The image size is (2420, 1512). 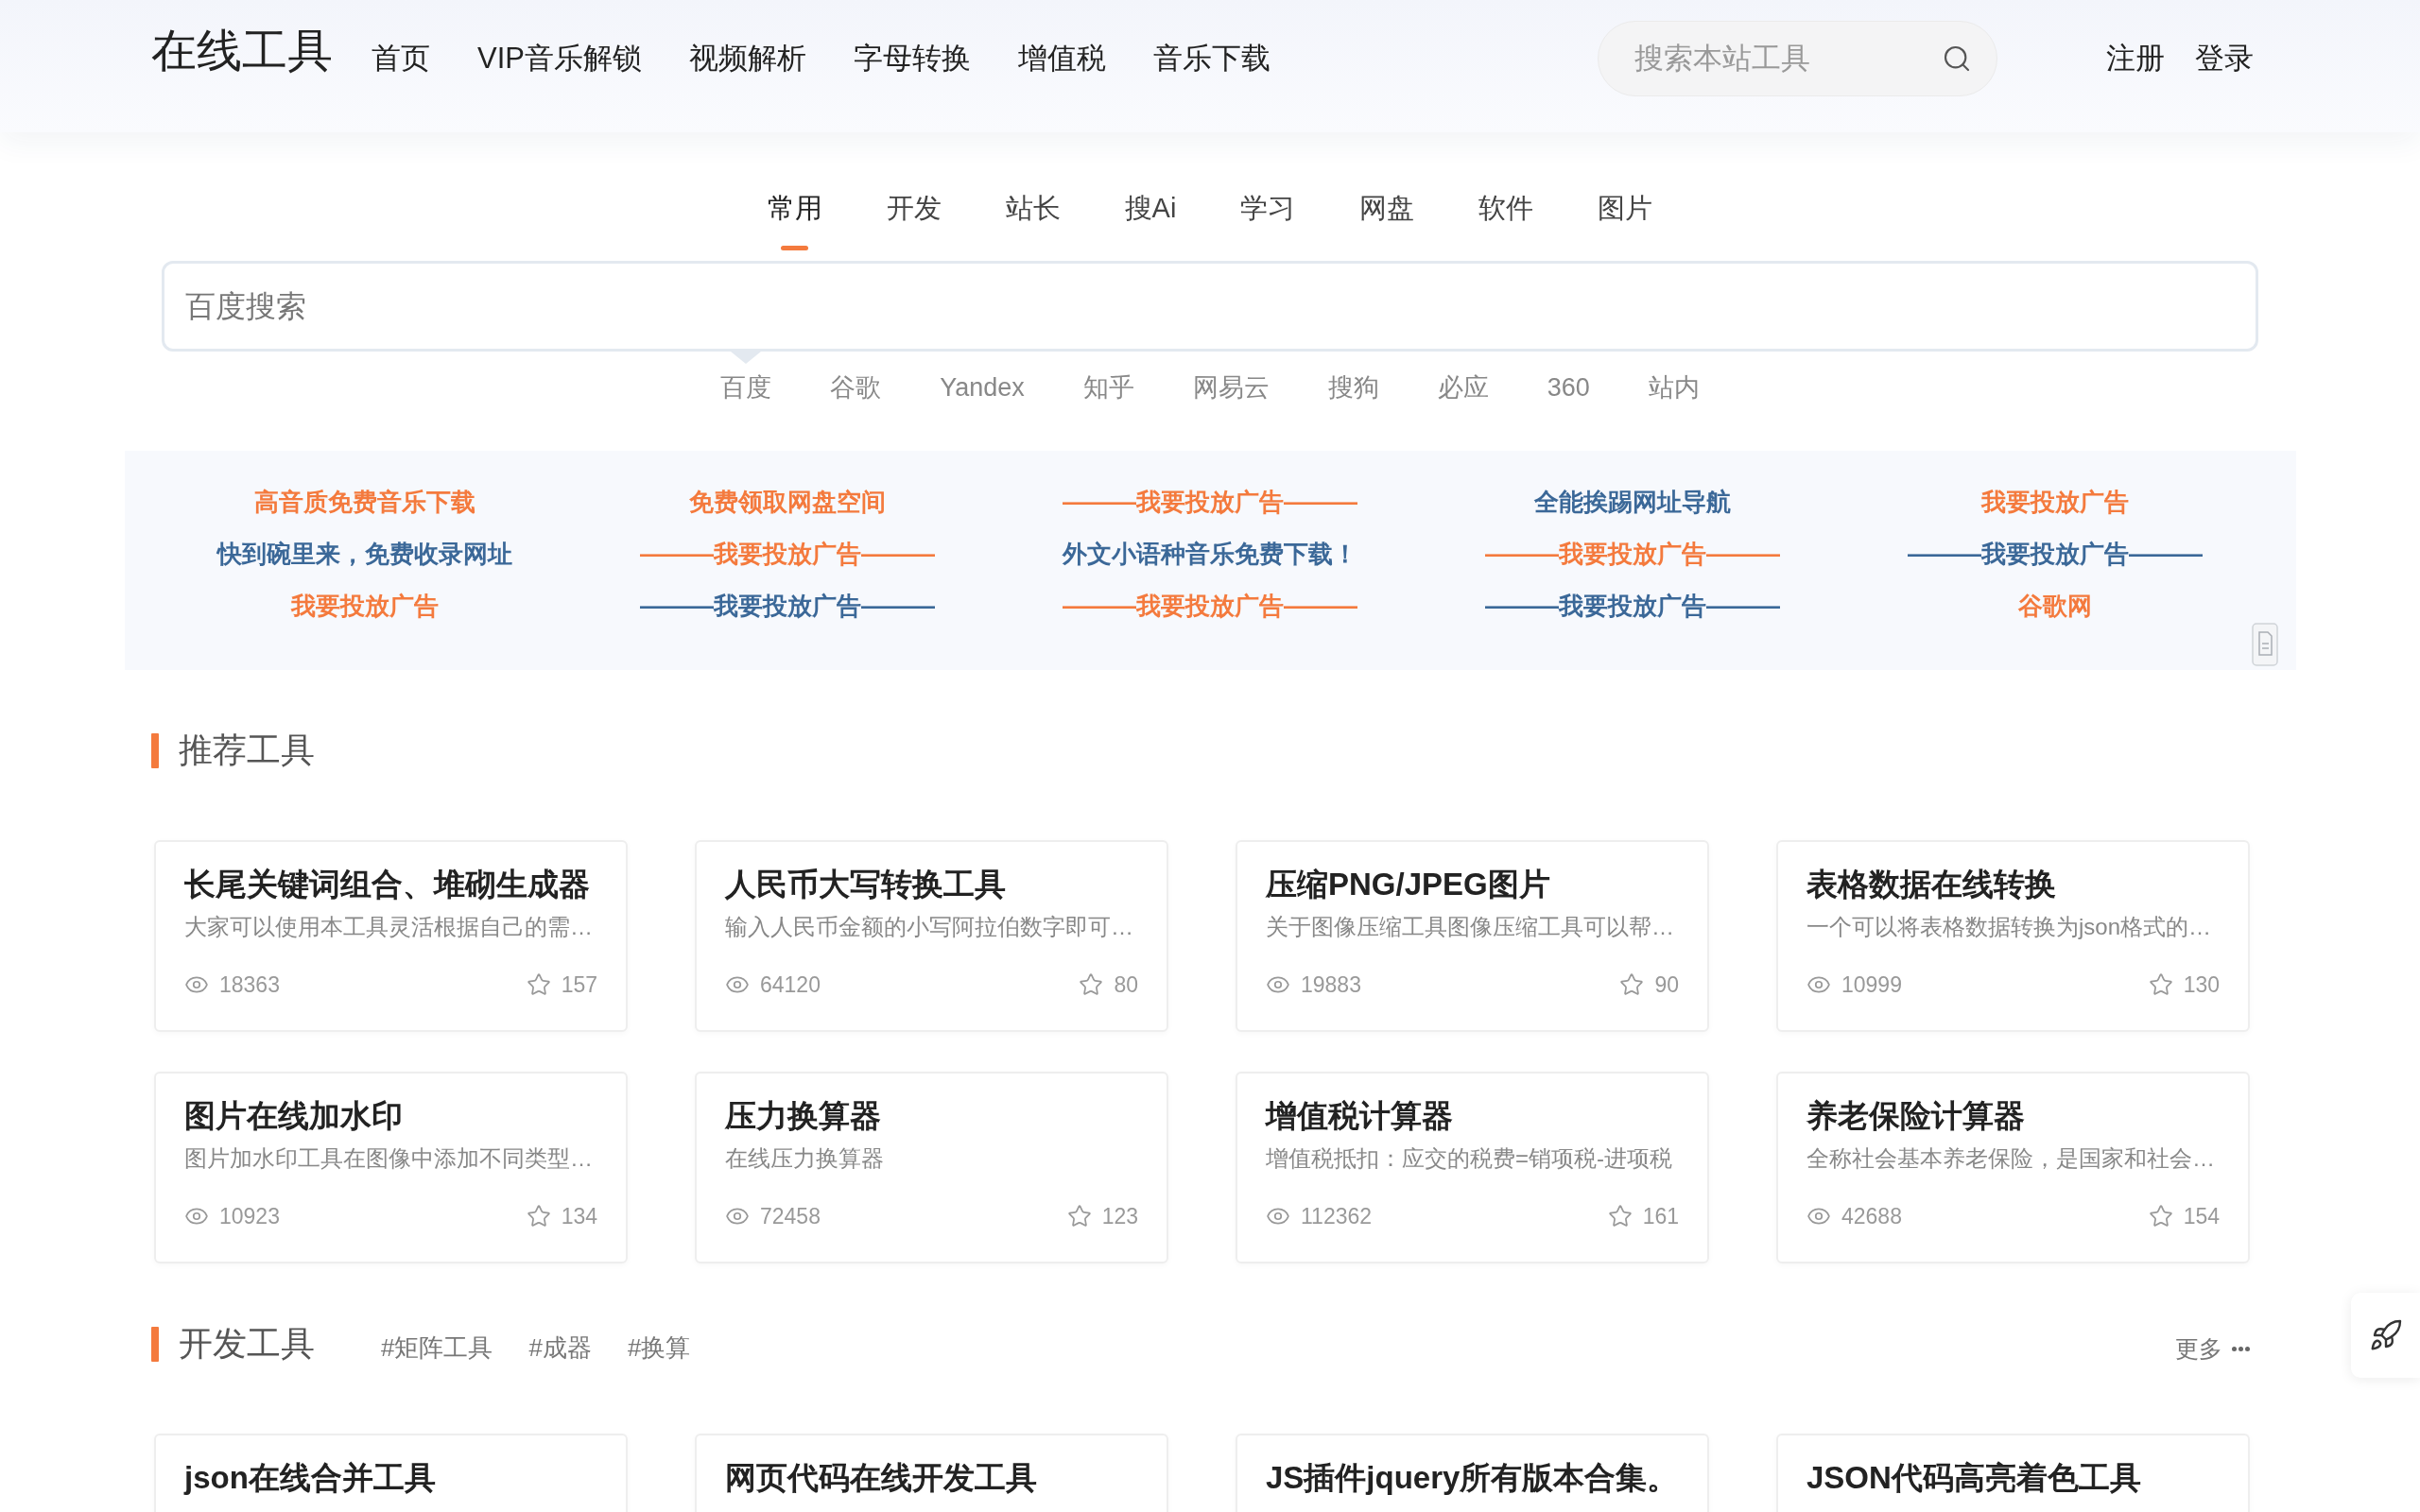 What do you see at coordinates (1331, 985) in the screenshot?
I see `view-count: 19883` at bounding box center [1331, 985].